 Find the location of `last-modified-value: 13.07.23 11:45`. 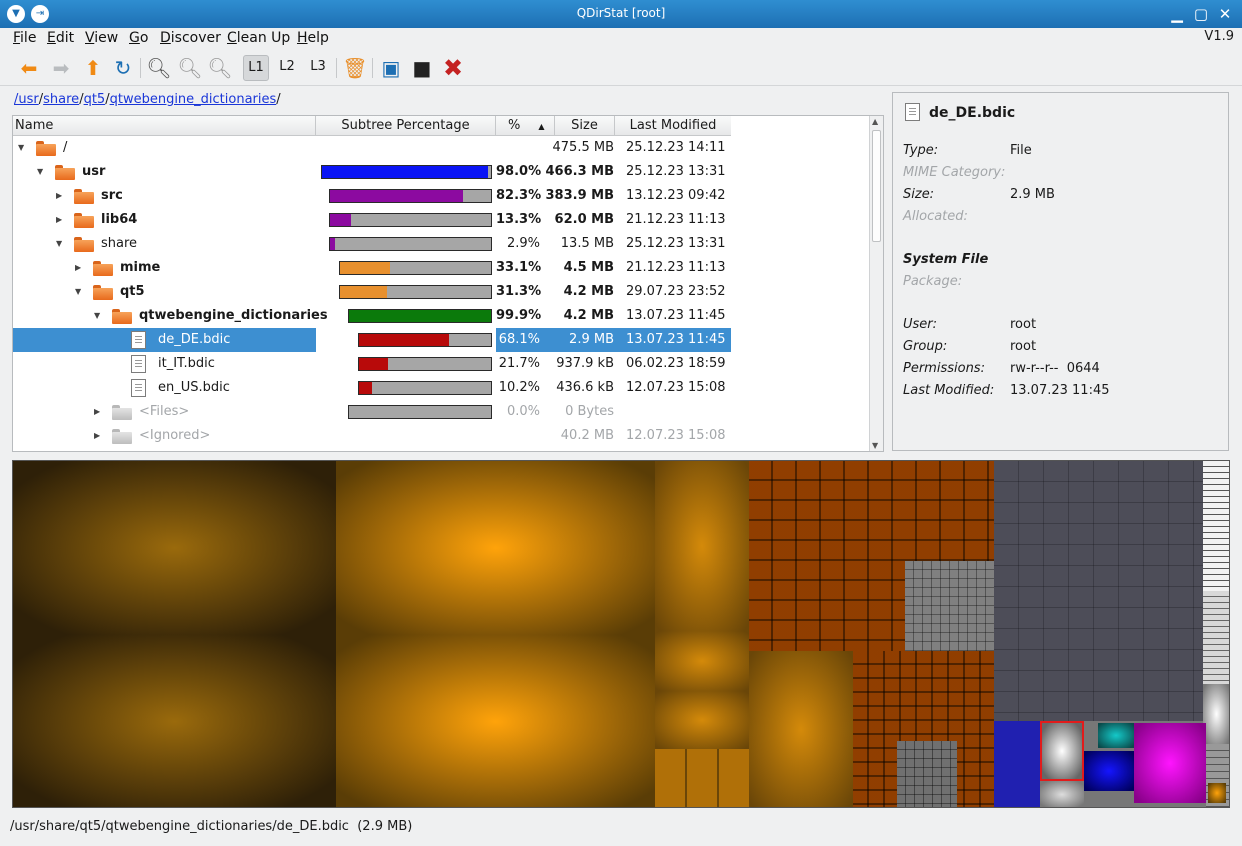

last-modified-value: 13.07.23 11:45 is located at coordinates (1060, 390).